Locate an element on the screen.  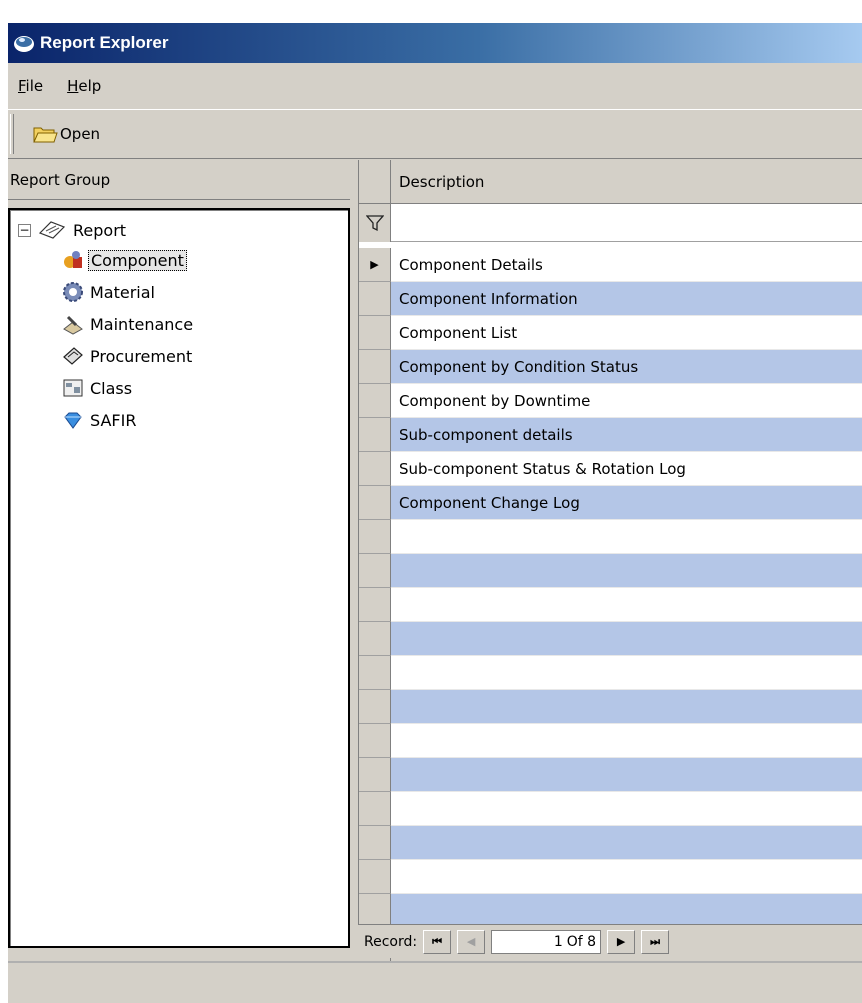
record-navigator: Record: ⏮ ◀ 1 Of 8 ▶ ⏭ is located at coordinates (610, 941).